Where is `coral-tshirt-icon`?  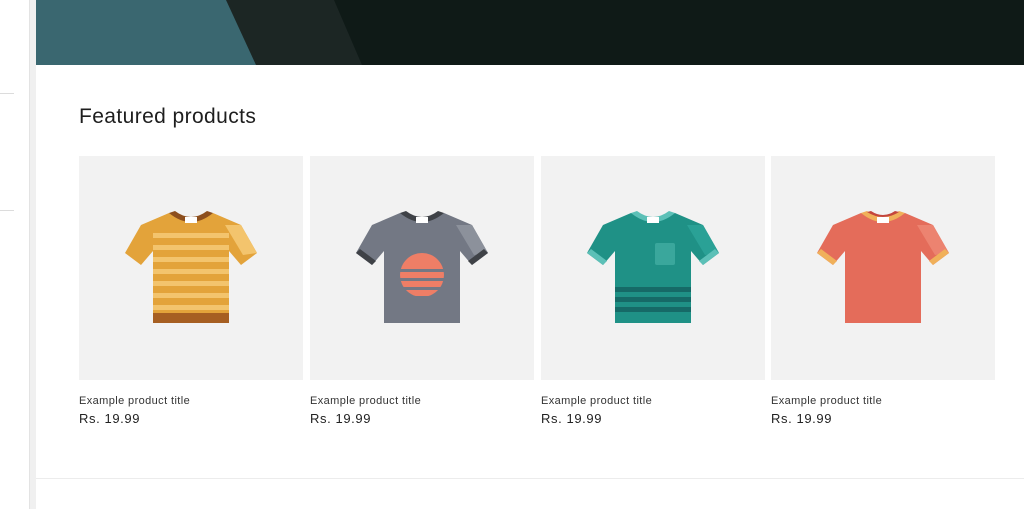
coral-tshirt-icon is located at coordinates (883, 267).